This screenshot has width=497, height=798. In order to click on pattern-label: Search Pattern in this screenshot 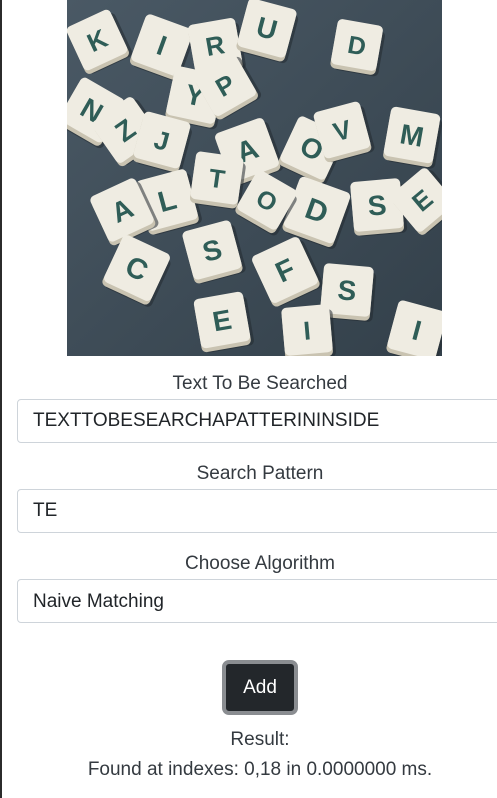, I will do `click(260, 473)`.